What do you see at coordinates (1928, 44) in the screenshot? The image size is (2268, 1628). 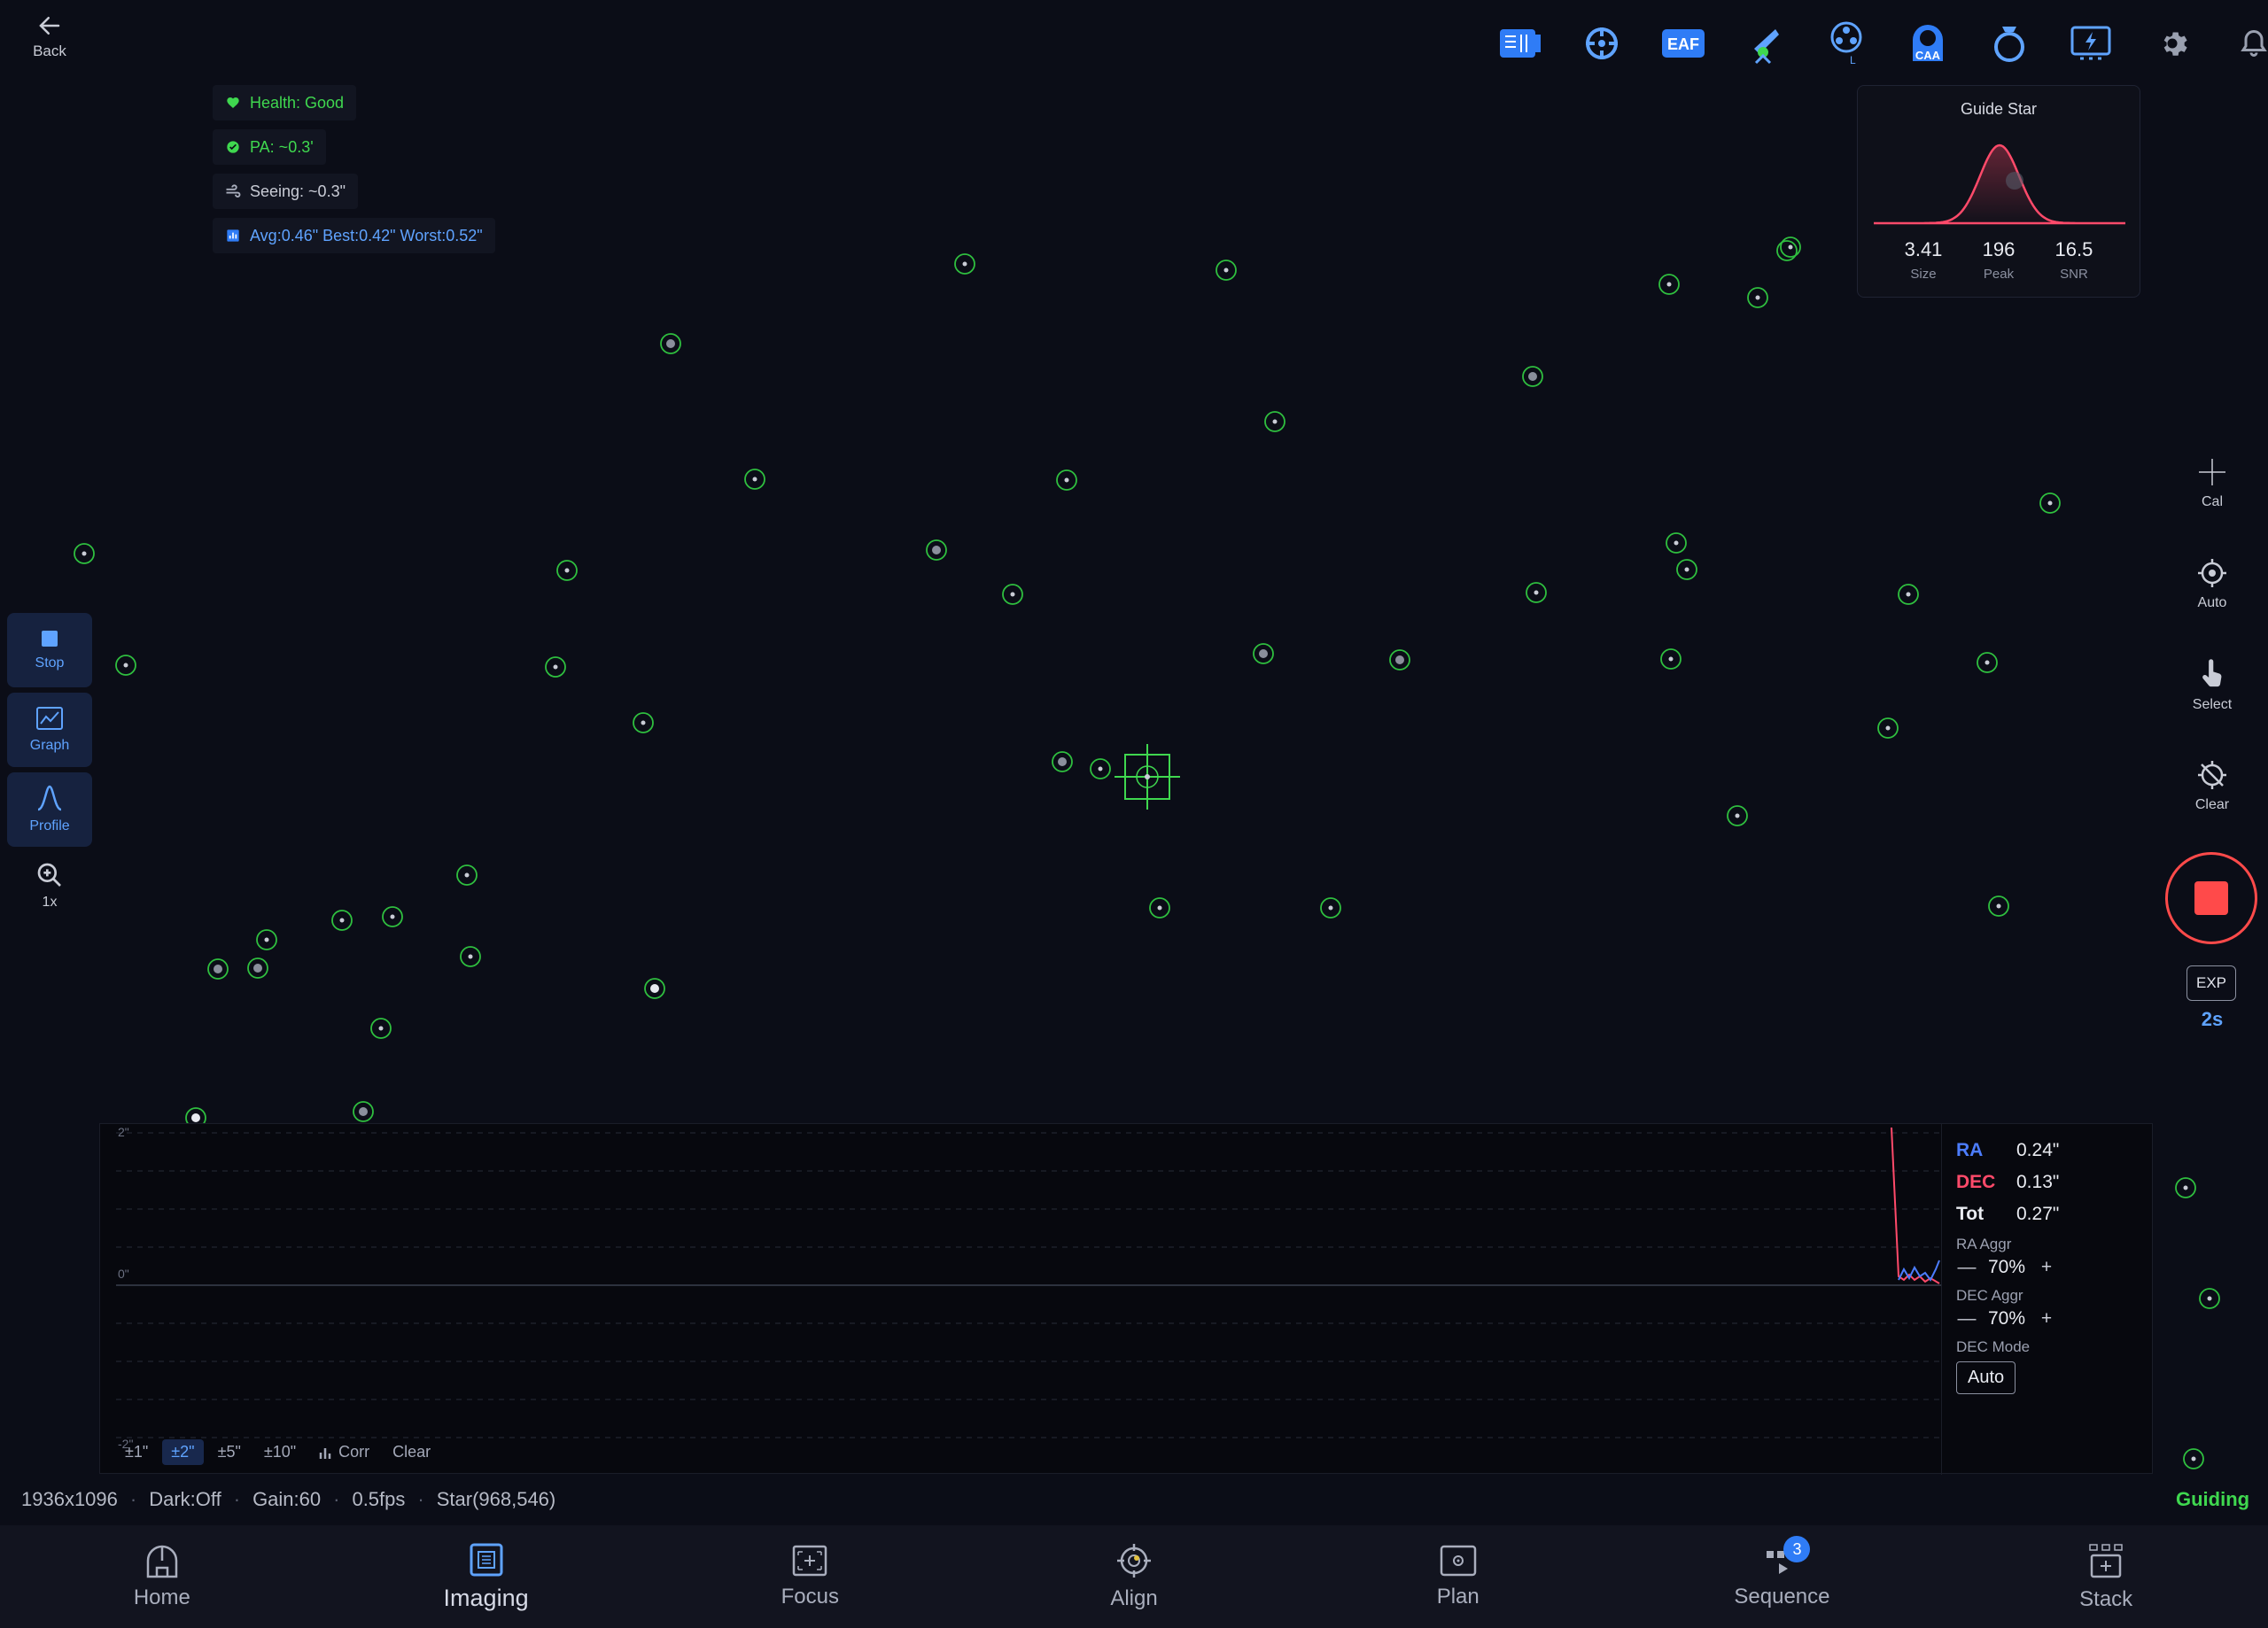 I see `caa-button: CAA` at bounding box center [1928, 44].